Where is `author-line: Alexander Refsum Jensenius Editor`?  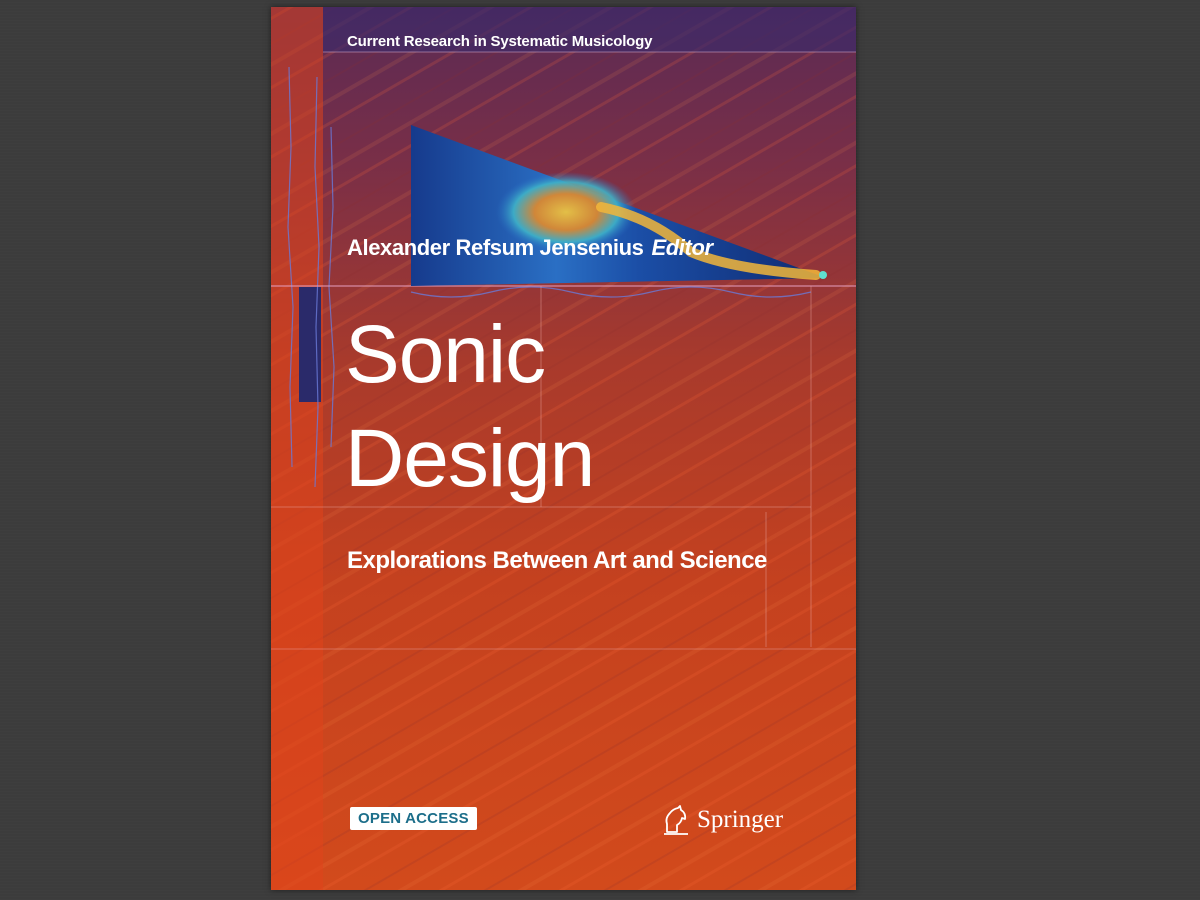 author-line: Alexander Refsum Jensenius Editor is located at coordinates (530, 248).